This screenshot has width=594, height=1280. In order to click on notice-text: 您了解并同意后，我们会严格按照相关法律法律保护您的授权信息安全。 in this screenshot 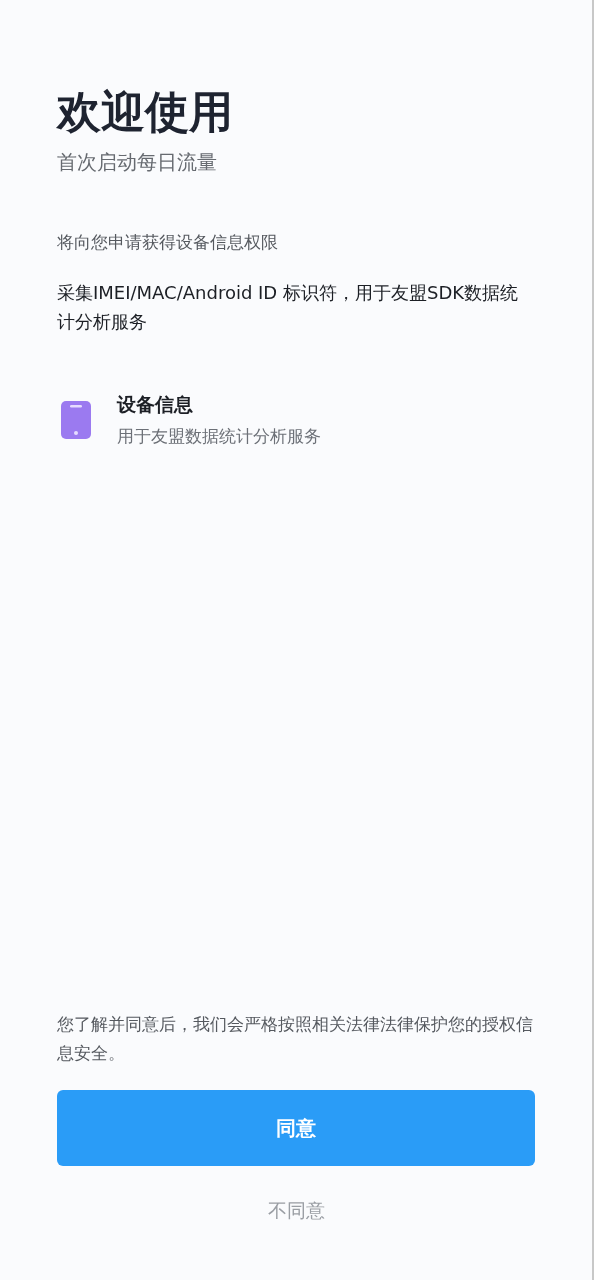, I will do `click(295, 1039)`.